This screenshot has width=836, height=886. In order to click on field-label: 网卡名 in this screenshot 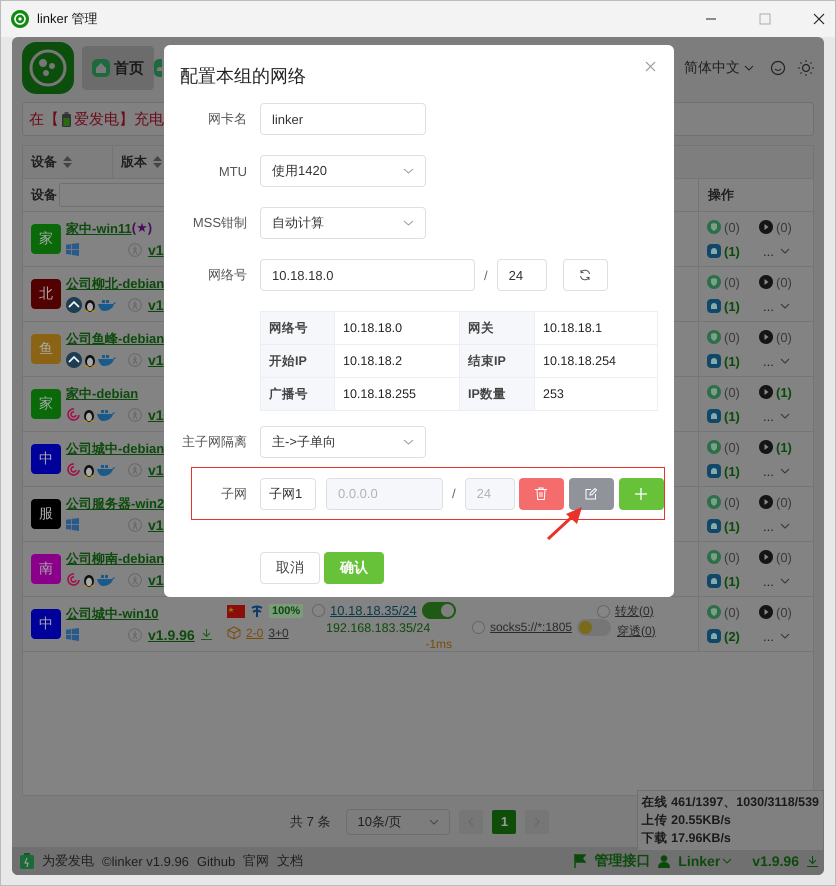, I will do `click(227, 119)`.